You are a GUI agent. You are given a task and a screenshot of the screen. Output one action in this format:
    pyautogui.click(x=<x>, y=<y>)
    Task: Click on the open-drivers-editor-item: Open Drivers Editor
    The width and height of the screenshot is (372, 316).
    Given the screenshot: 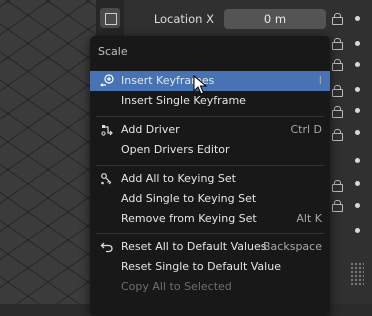 What is the action you would take?
    pyautogui.click(x=210, y=150)
    